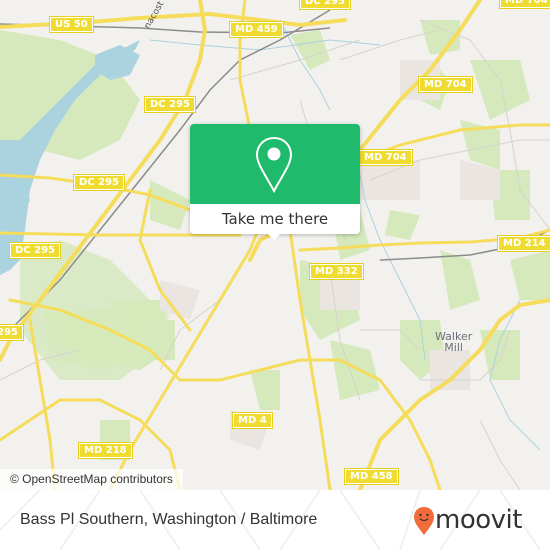  I want to click on destination-popup: Take me there, so click(275, 182).